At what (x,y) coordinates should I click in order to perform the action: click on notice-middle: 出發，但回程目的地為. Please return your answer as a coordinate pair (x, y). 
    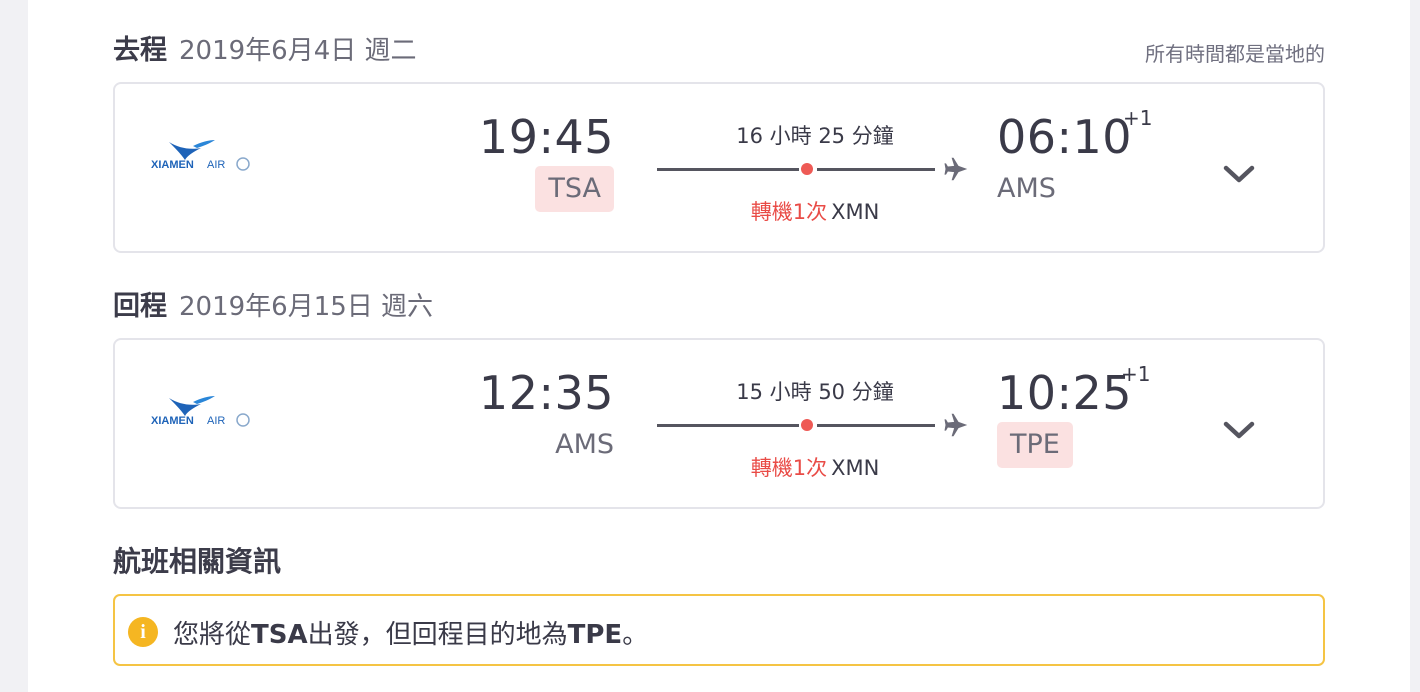
    Looking at the image, I should click on (437, 635).